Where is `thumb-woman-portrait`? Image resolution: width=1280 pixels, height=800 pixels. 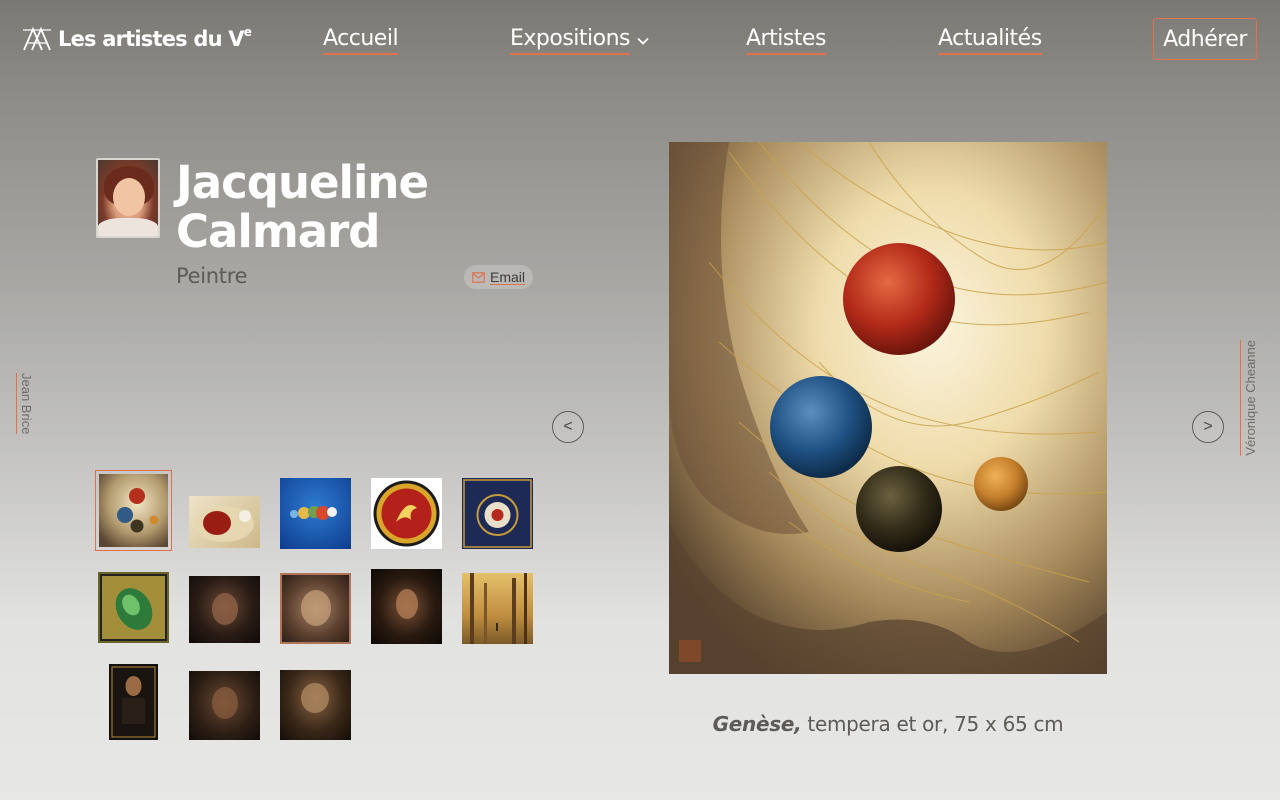
thumb-woman-portrait is located at coordinates (406, 606).